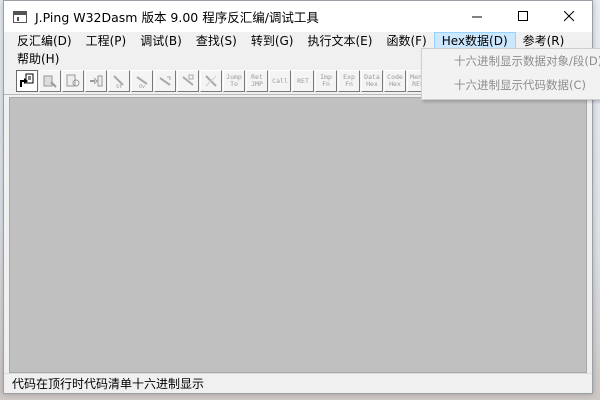  I want to click on title-bar: J.Ping W32Dasm 版本 9.00 程序反汇编/调试工具, so click(298, 16).